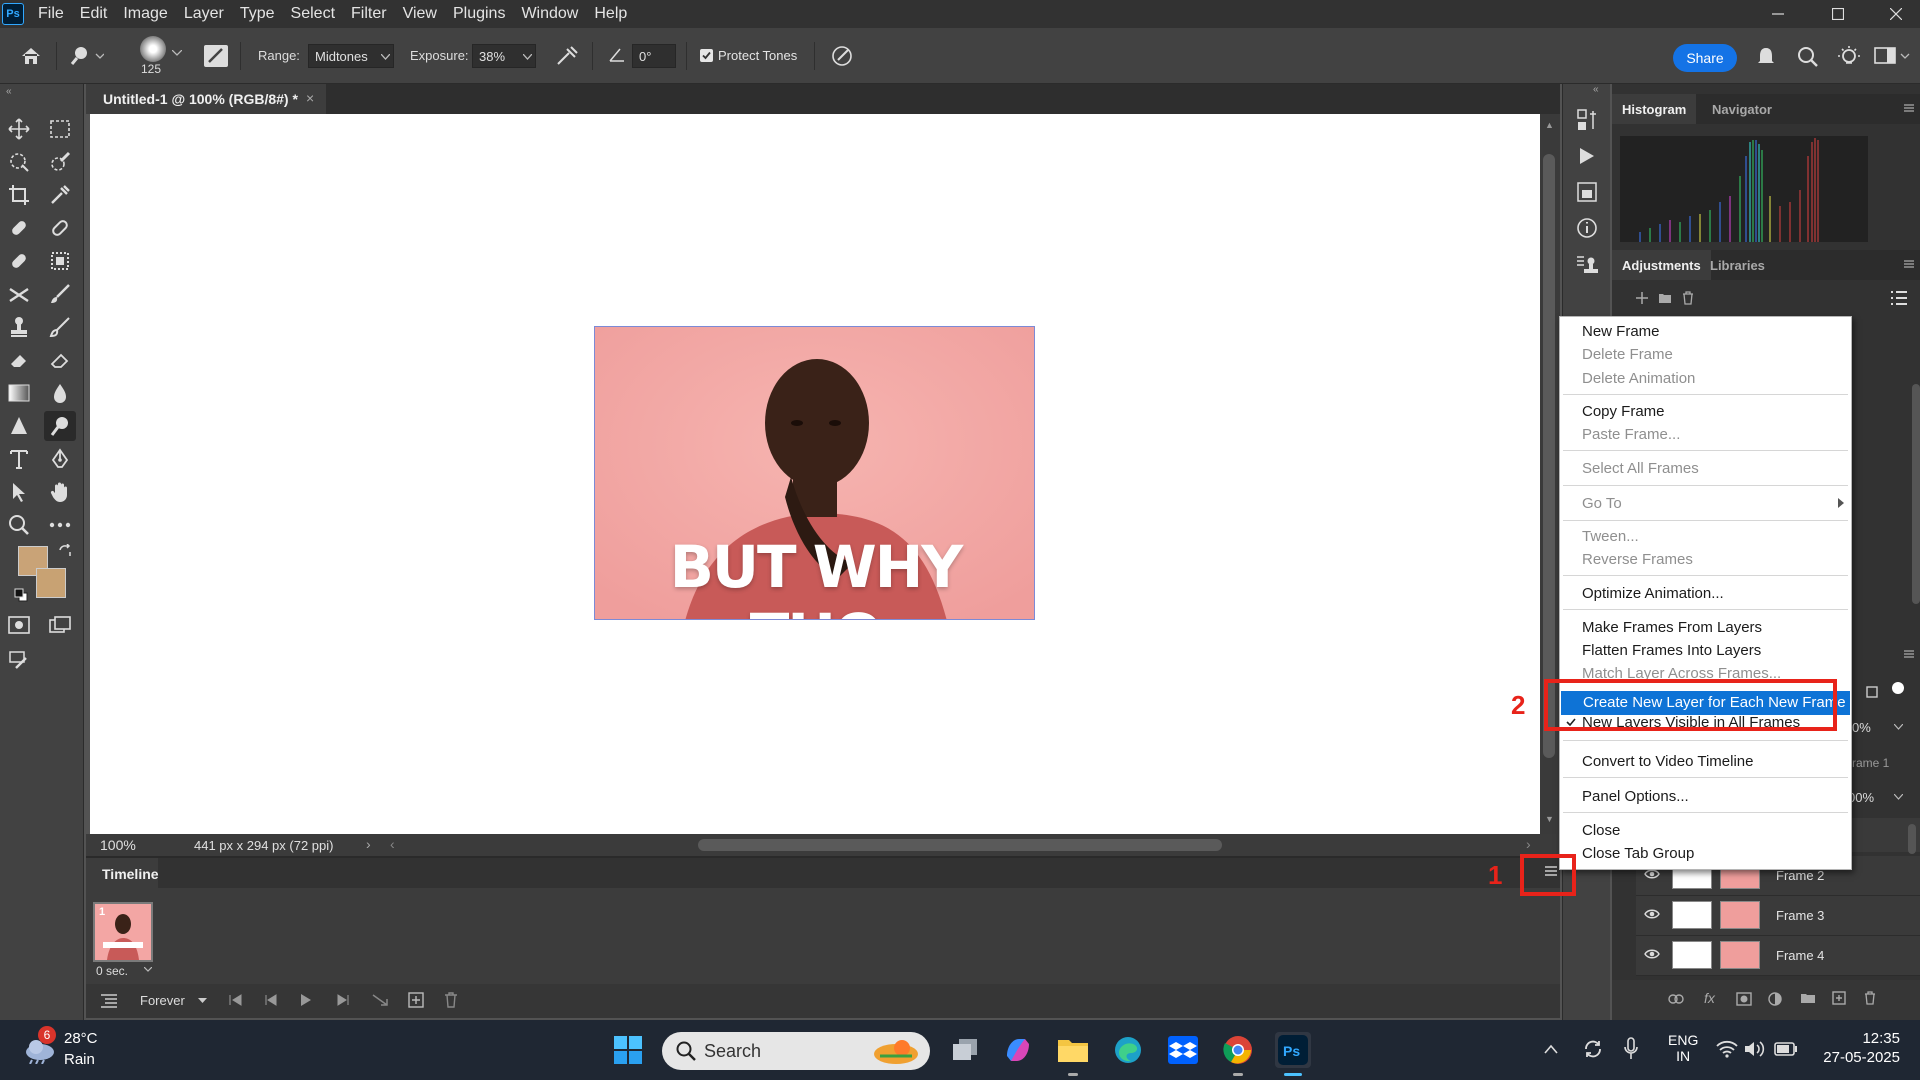  What do you see at coordinates (610, 14) in the screenshot?
I see `menu-help: Help` at bounding box center [610, 14].